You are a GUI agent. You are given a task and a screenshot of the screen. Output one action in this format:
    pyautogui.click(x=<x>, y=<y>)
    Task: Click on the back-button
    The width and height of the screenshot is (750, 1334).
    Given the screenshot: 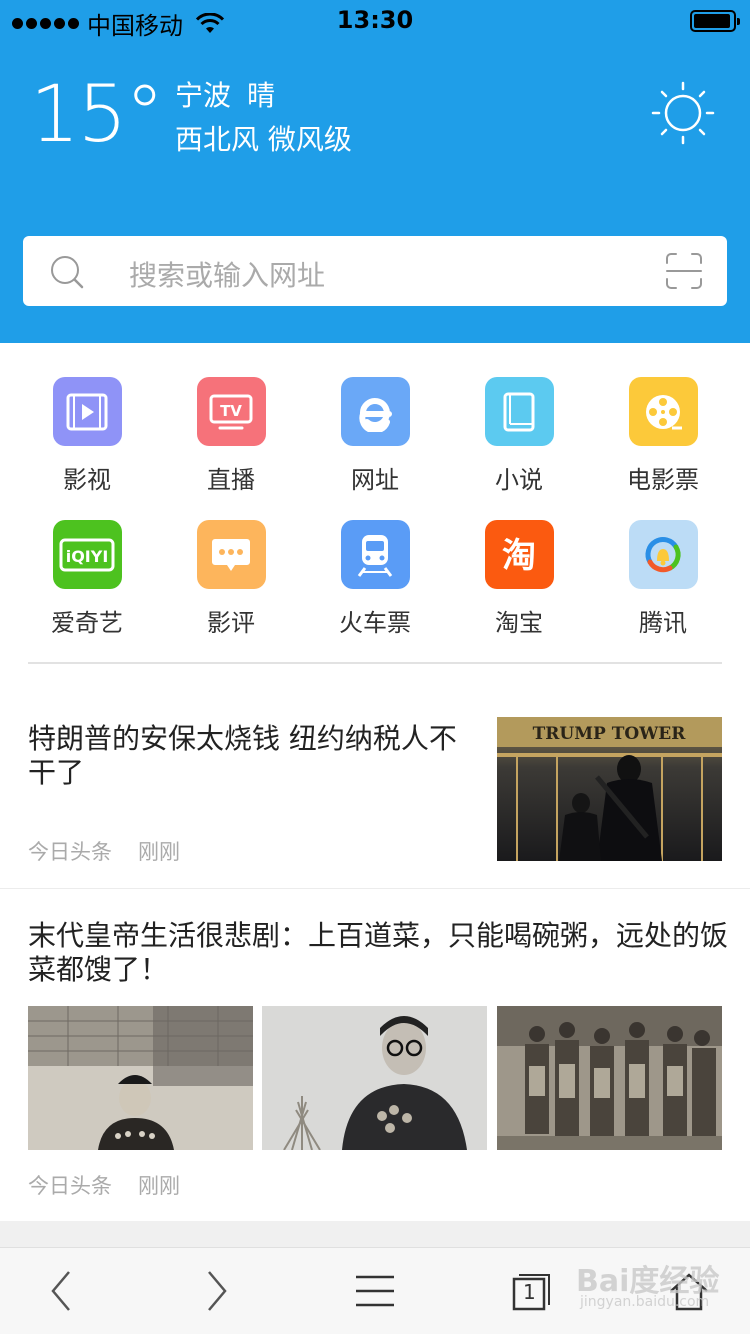 What is the action you would take?
    pyautogui.click(x=61, y=1291)
    